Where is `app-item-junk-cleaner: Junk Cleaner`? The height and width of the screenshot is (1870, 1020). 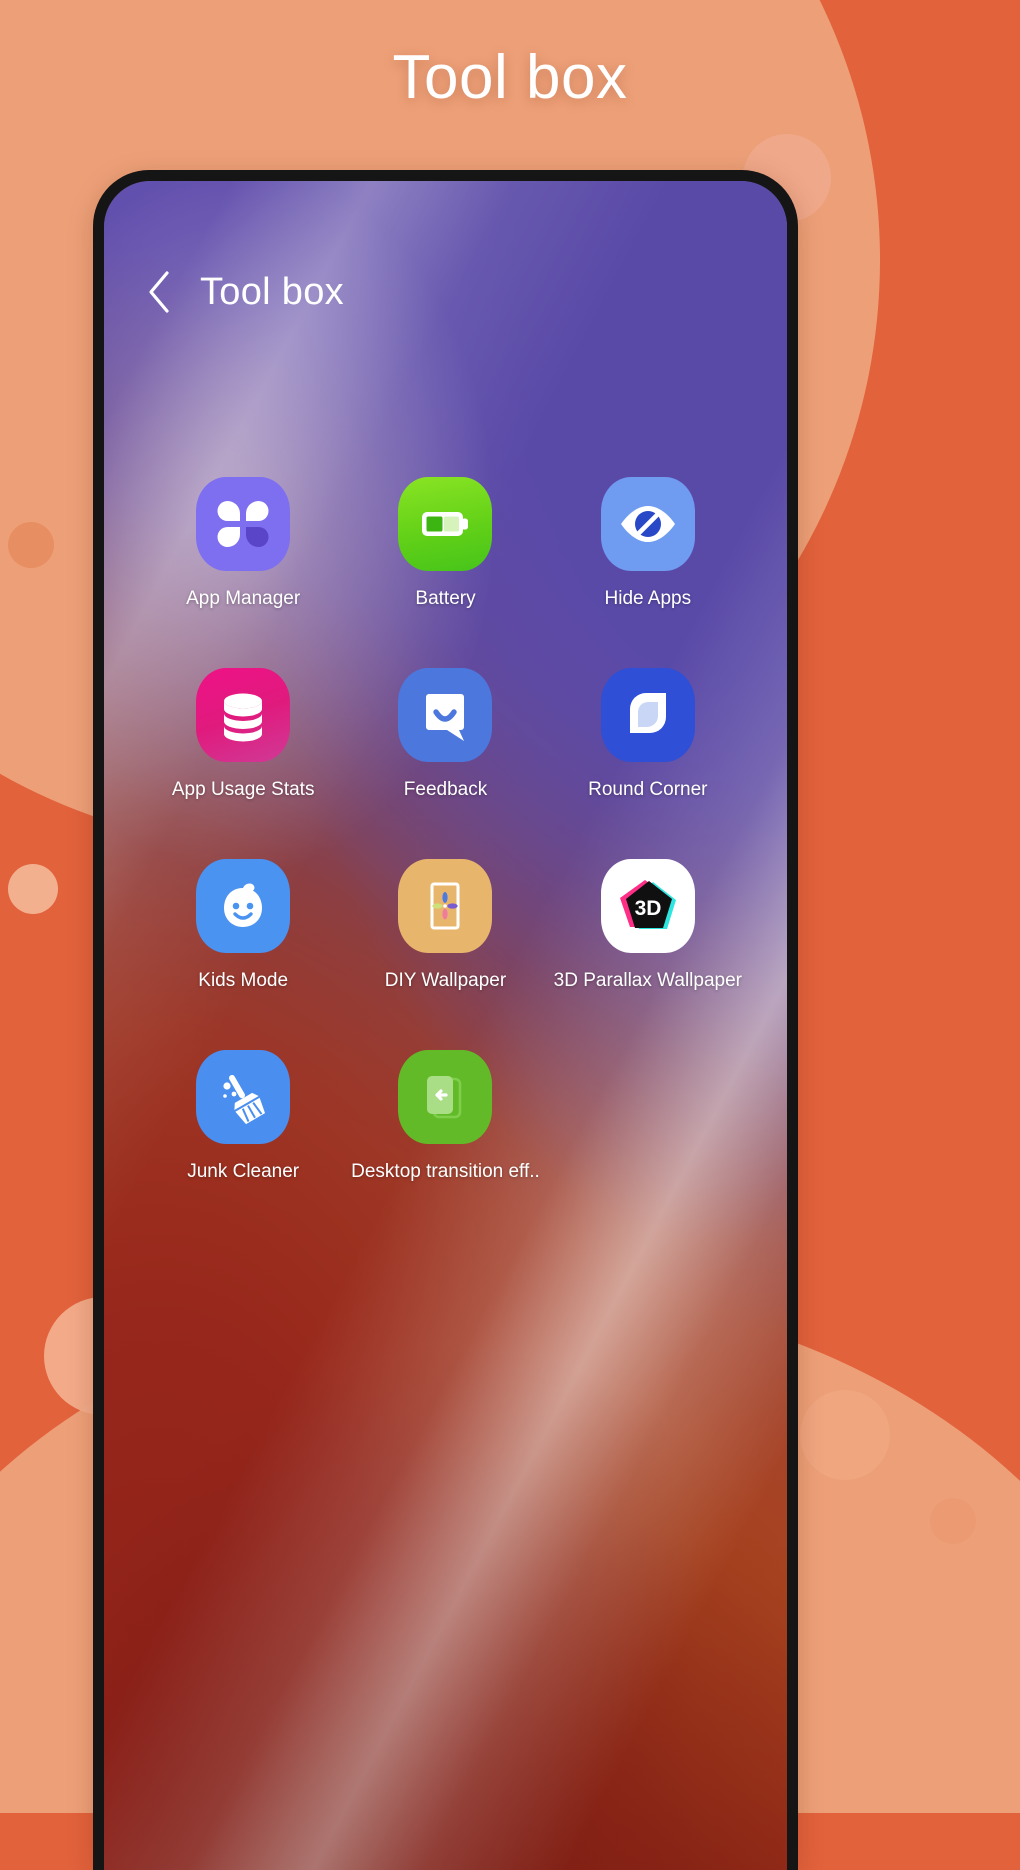
app-item-junk-cleaner: Junk Cleaner is located at coordinates (243, 1116).